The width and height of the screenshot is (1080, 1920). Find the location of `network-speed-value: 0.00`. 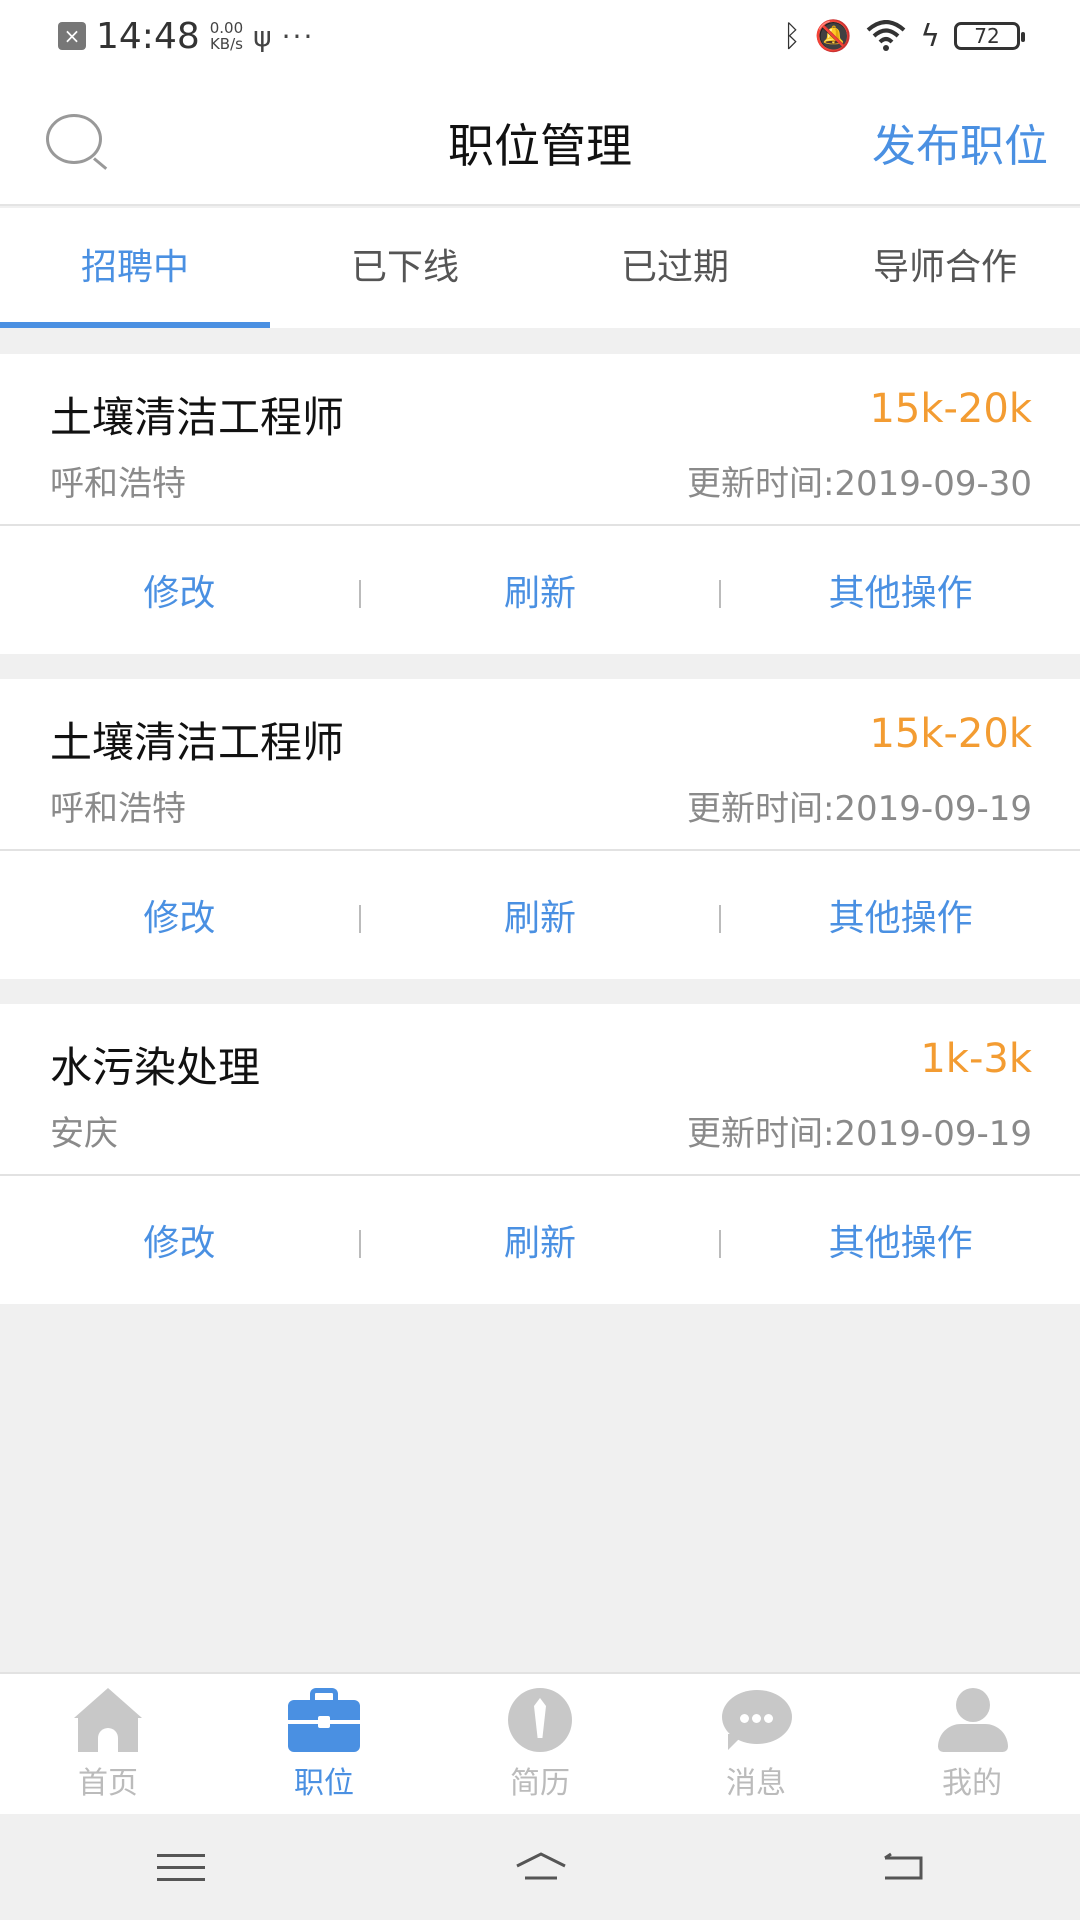

network-speed-value: 0.00 is located at coordinates (226, 28).